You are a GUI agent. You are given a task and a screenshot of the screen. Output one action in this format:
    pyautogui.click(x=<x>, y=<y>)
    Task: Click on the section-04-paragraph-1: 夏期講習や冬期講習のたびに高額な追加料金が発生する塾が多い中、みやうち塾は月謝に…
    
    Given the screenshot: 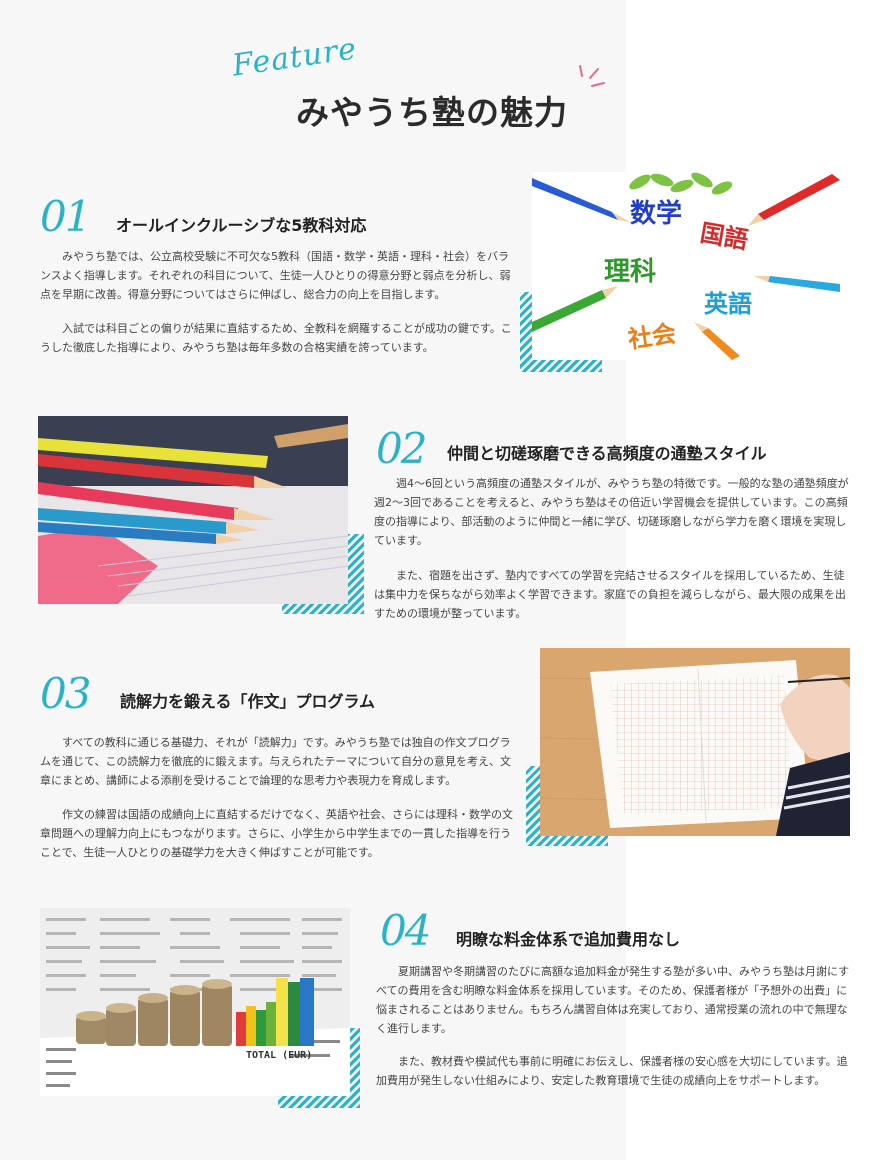 What is the action you would take?
    pyautogui.click(x=613, y=1000)
    